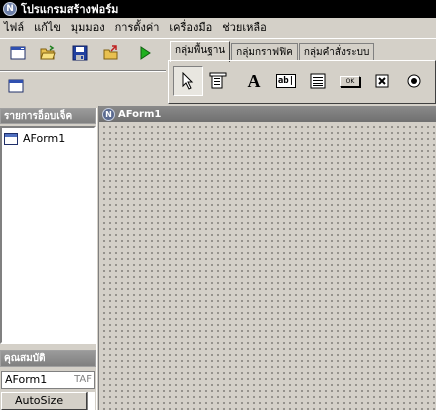  I want to click on menu-file: ไฟล์, so click(14, 28).